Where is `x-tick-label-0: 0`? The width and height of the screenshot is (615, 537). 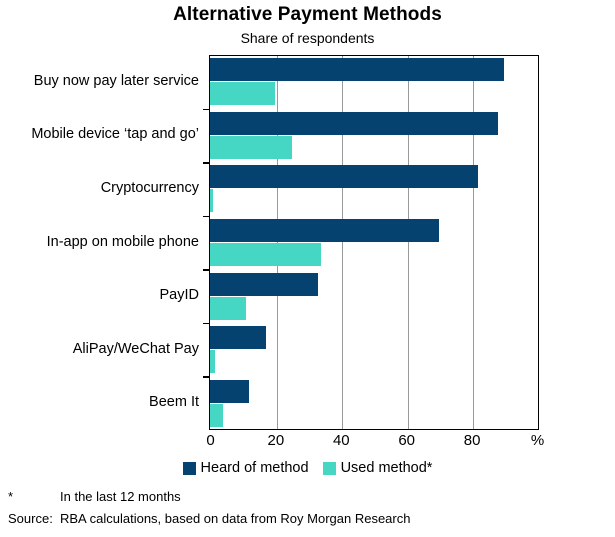
x-tick-label-0: 0 is located at coordinates (210, 440).